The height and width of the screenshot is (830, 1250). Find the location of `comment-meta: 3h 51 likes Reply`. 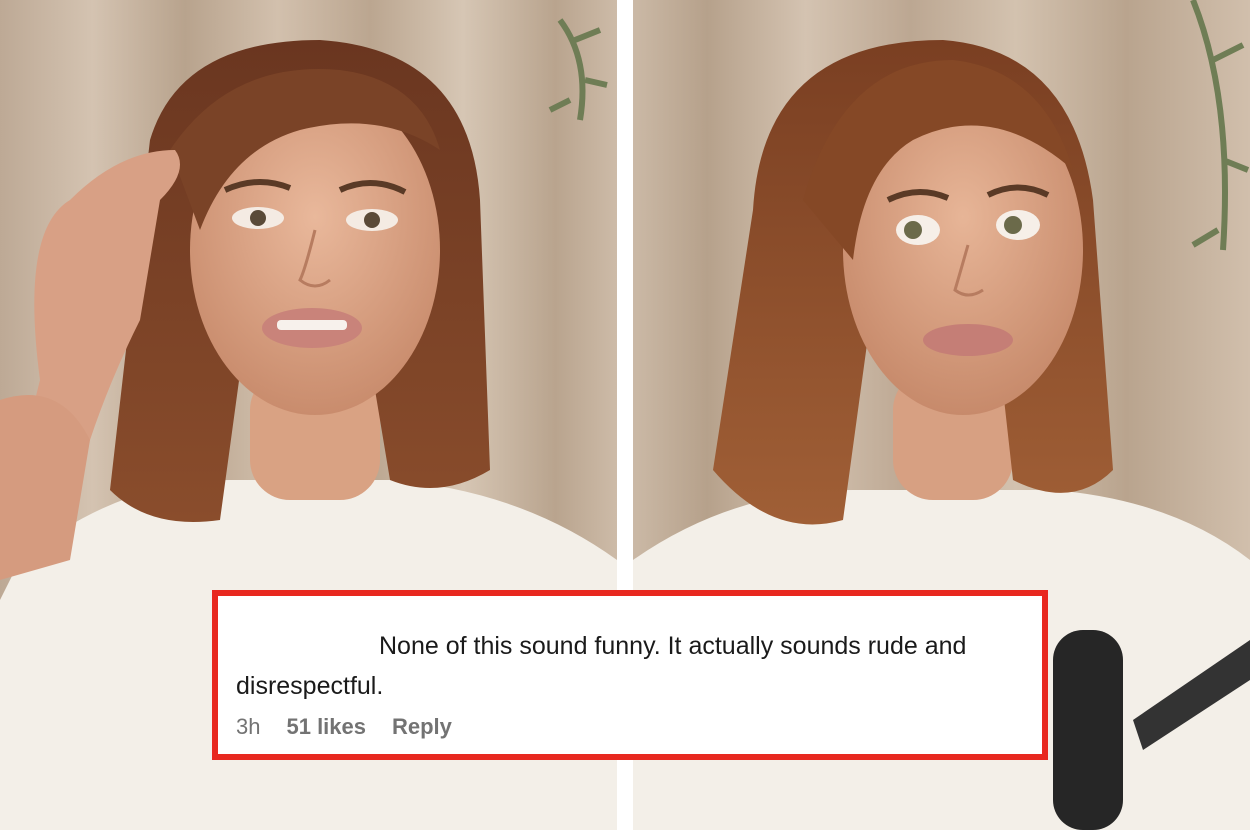

comment-meta: 3h 51 likes Reply is located at coordinates (344, 727).